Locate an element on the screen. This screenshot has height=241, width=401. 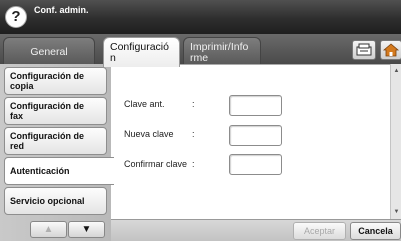
up-arrow-icon: ▲ is located at coordinates (48, 229).